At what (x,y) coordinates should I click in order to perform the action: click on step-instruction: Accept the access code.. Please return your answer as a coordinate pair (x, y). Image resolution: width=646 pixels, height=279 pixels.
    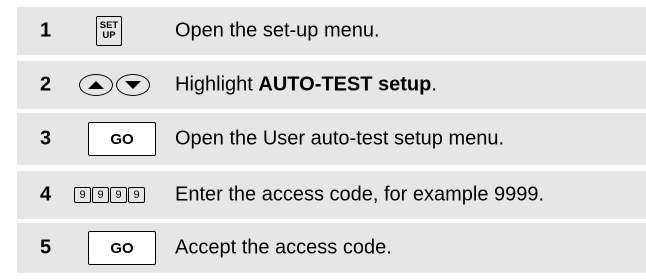
    Looking at the image, I should click on (283, 247).